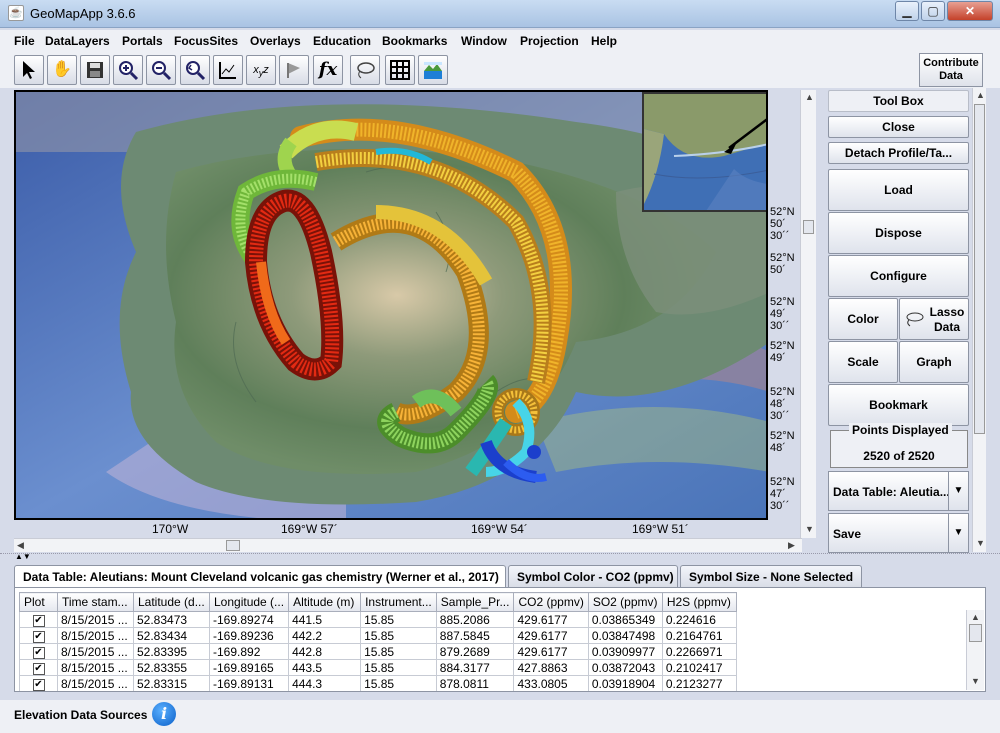  I want to click on map-hscroll-thumb, so click(233, 545).